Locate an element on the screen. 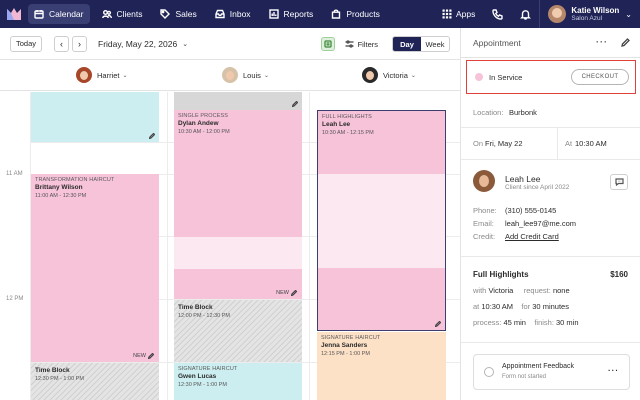 The height and width of the screenshot is (400, 640). finish-block: NEW is located at coordinates (238, 284).